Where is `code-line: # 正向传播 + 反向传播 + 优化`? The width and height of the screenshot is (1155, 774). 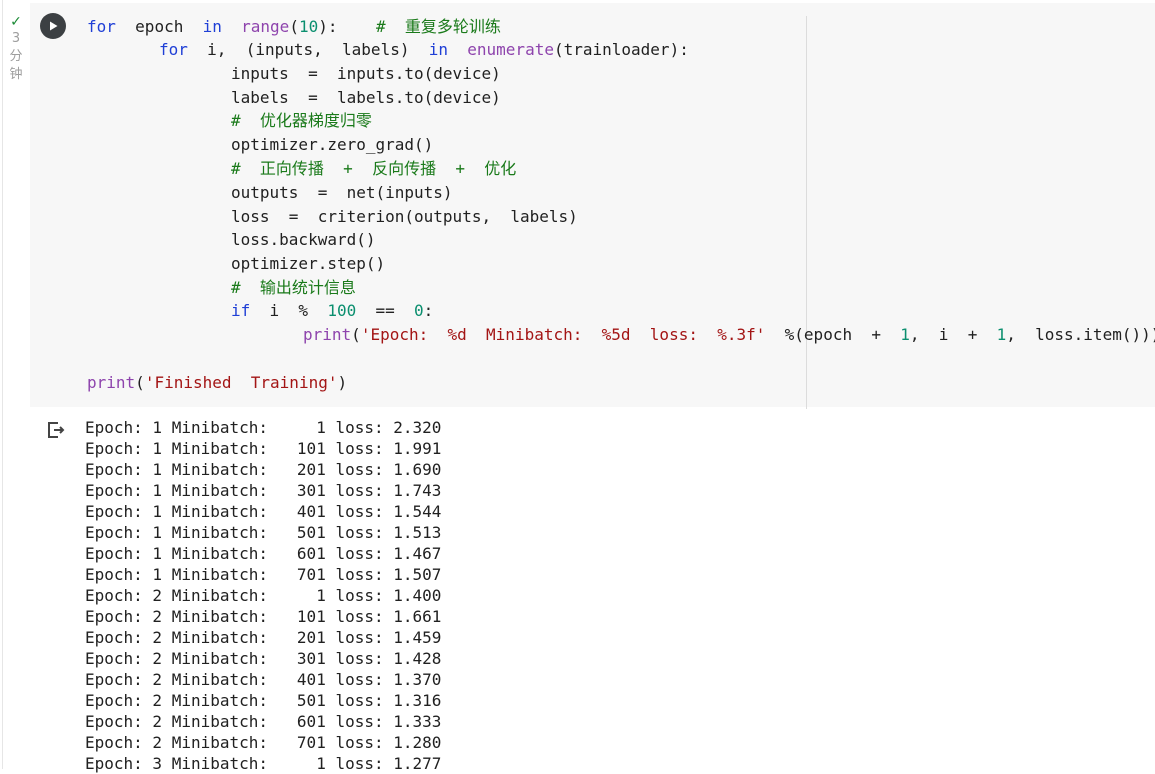 code-line: # 正向传播 + 反向传播 + 优化 is located at coordinates (373, 169).